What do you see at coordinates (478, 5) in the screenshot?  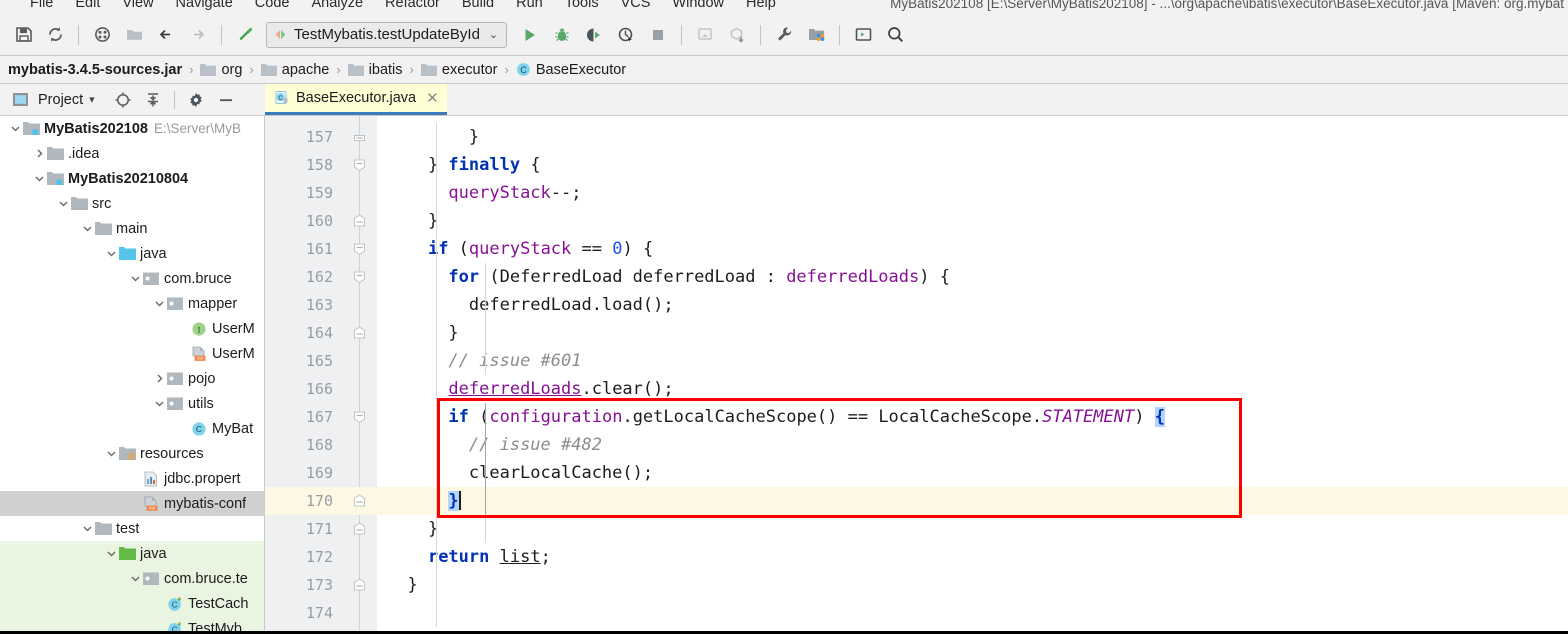 I see `menu-item-build: Build` at bounding box center [478, 5].